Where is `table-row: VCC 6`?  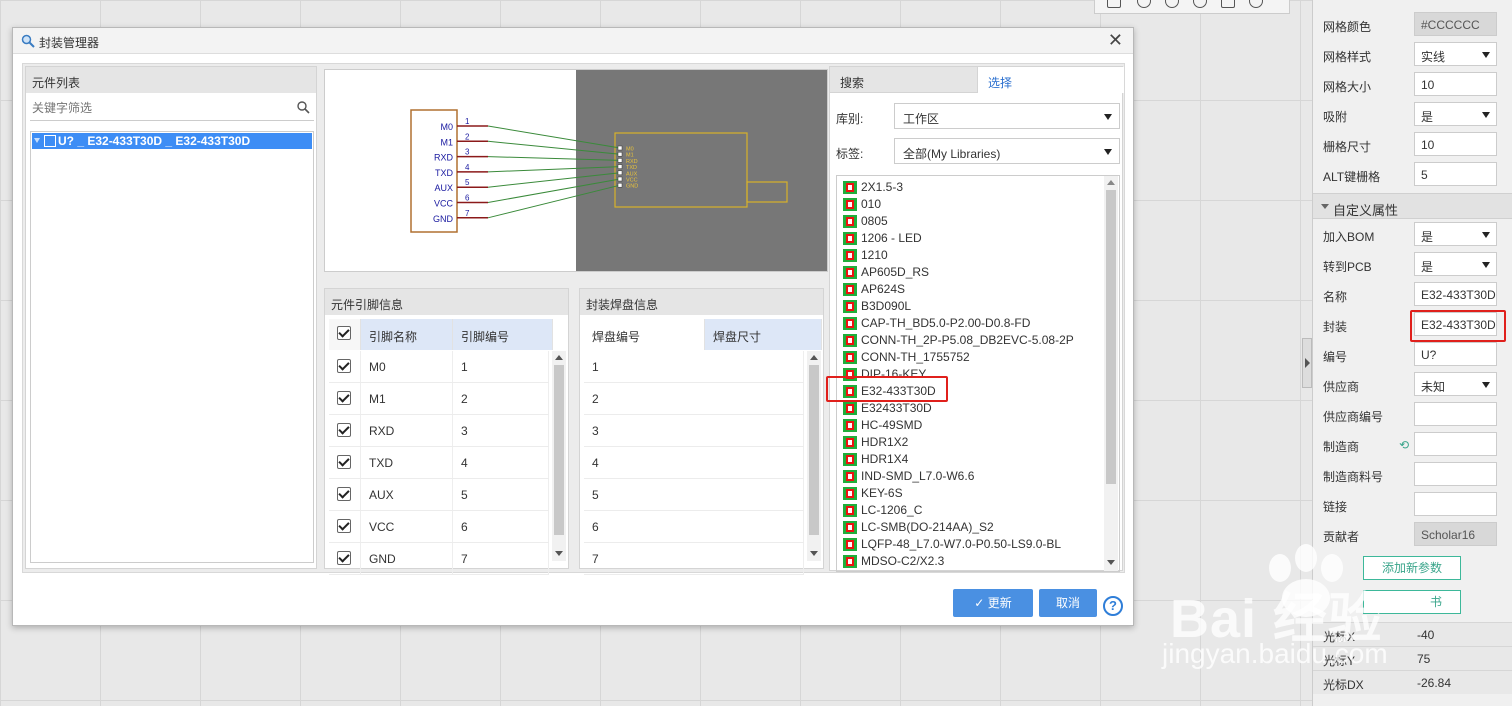 table-row: VCC 6 is located at coordinates (439, 527).